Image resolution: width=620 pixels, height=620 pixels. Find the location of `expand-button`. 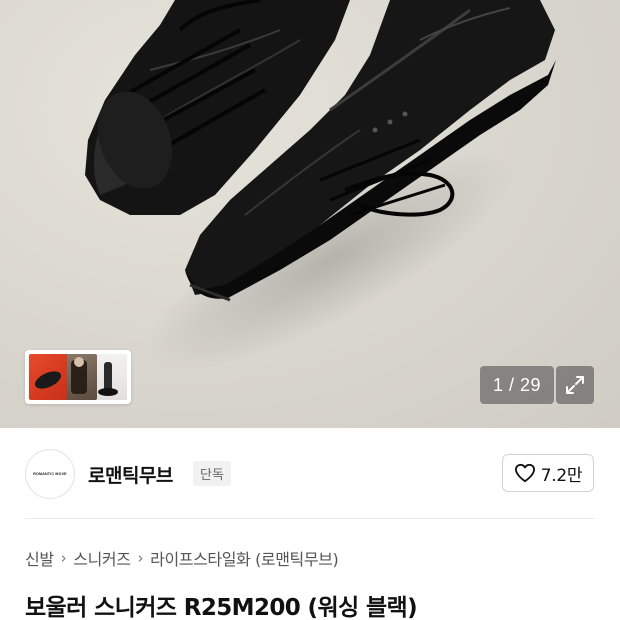

expand-button is located at coordinates (575, 385).